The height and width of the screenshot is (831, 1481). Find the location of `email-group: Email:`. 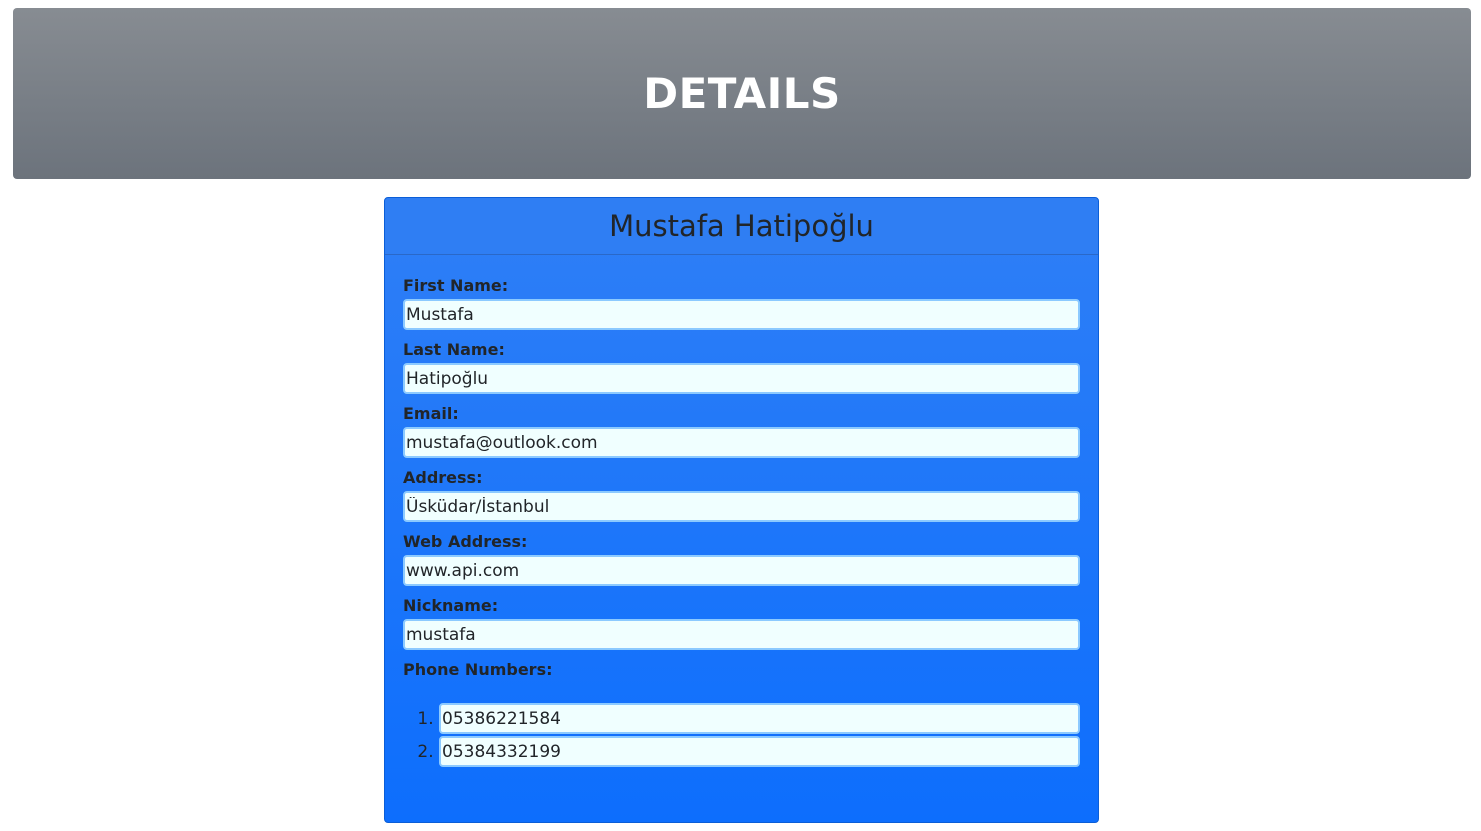

email-group: Email: is located at coordinates (741, 430).